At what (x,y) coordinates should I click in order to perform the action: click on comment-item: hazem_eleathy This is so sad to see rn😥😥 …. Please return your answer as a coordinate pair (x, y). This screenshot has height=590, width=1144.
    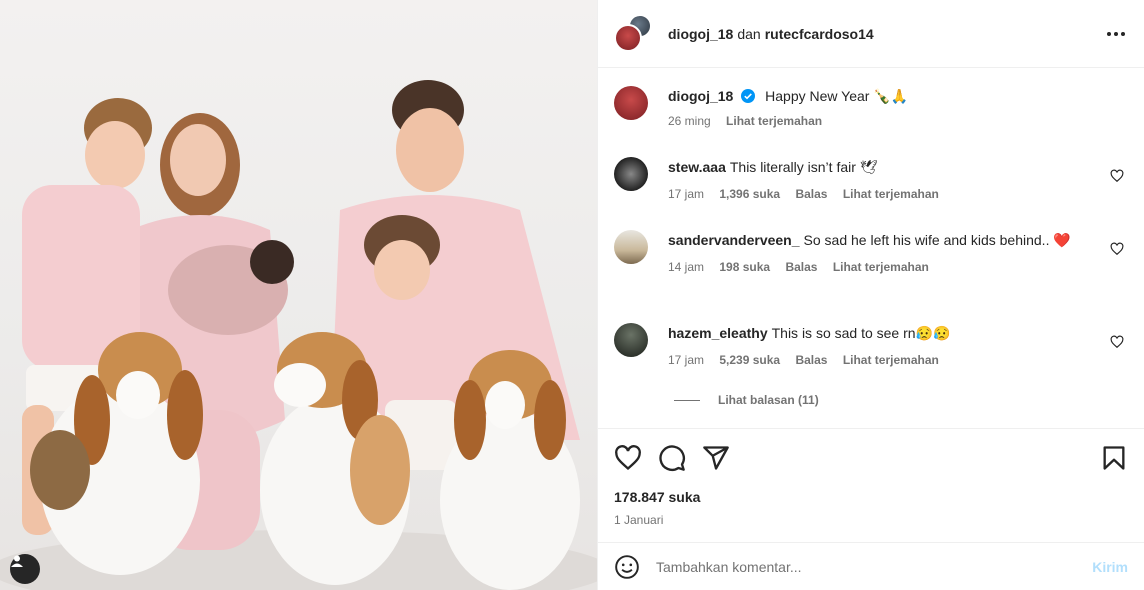
    Looking at the image, I should click on (871, 347).